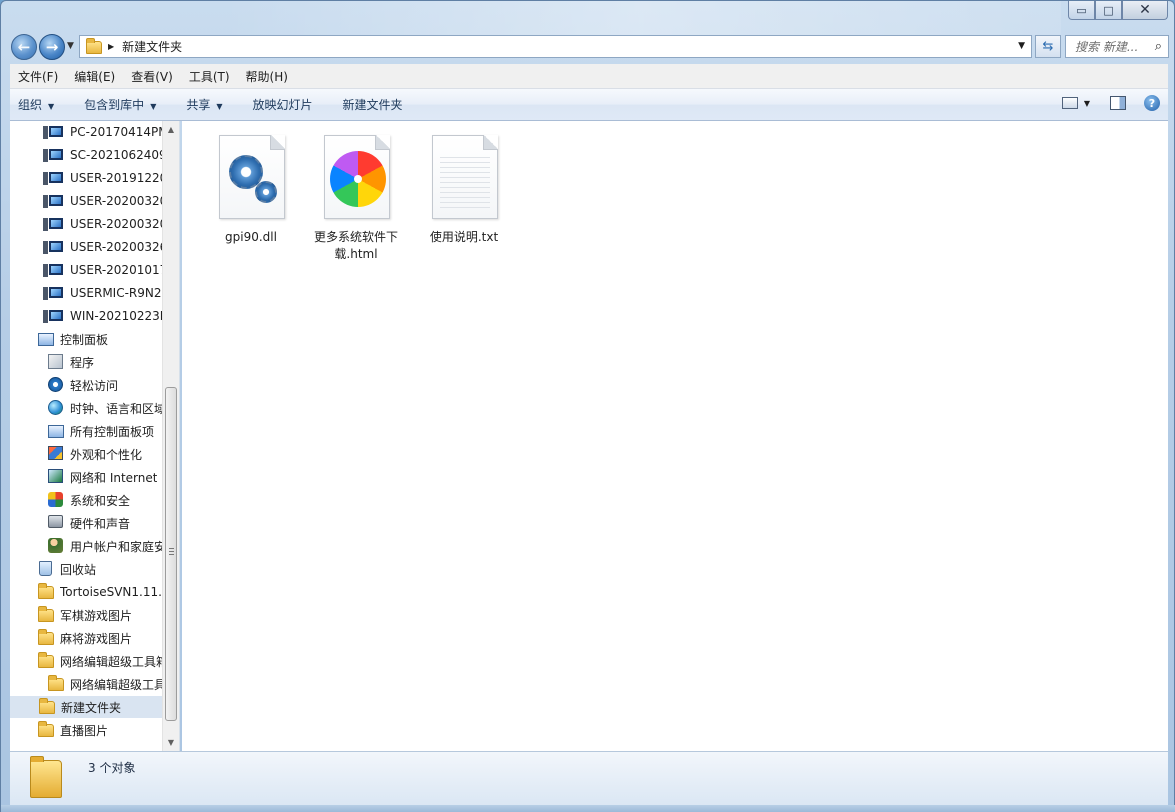 Image resolution: width=1175 pixels, height=812 pixels. I want to click on recycle-bin-icon, so click(46, 569).